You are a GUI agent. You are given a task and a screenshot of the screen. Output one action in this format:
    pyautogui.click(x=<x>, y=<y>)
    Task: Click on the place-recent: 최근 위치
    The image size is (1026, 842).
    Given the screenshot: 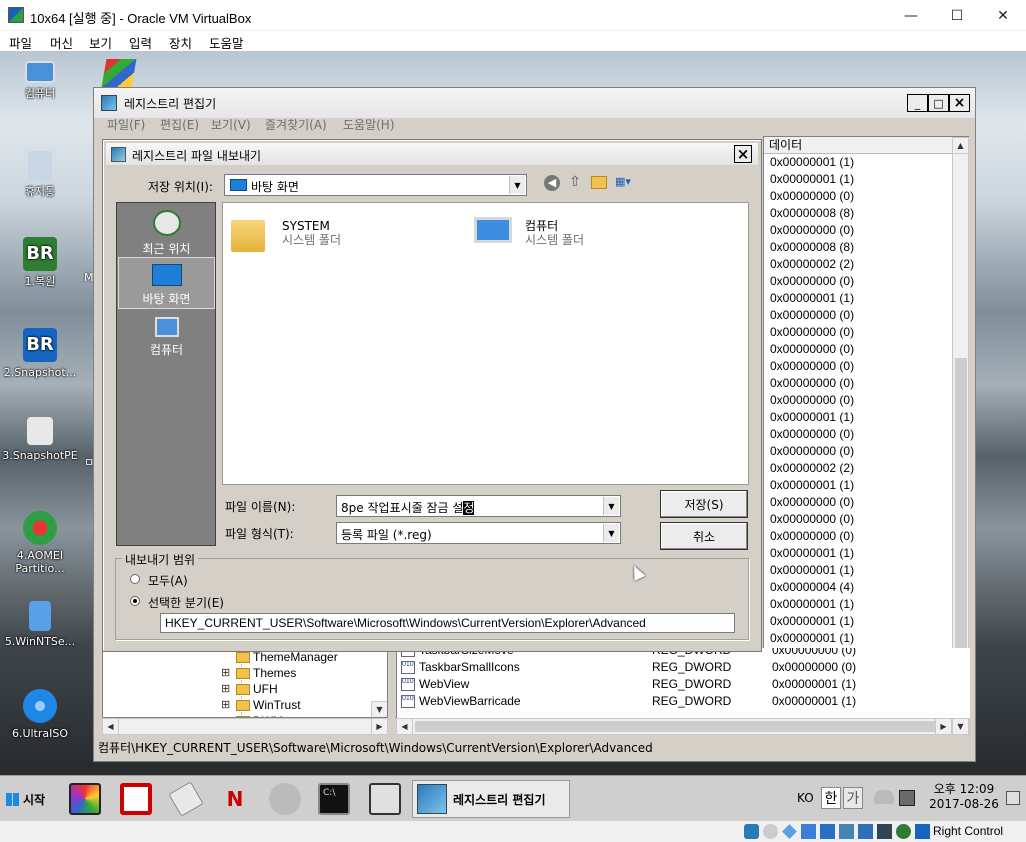 What is the action you would take?
    pyautogui.click(x=166, y=230)
    